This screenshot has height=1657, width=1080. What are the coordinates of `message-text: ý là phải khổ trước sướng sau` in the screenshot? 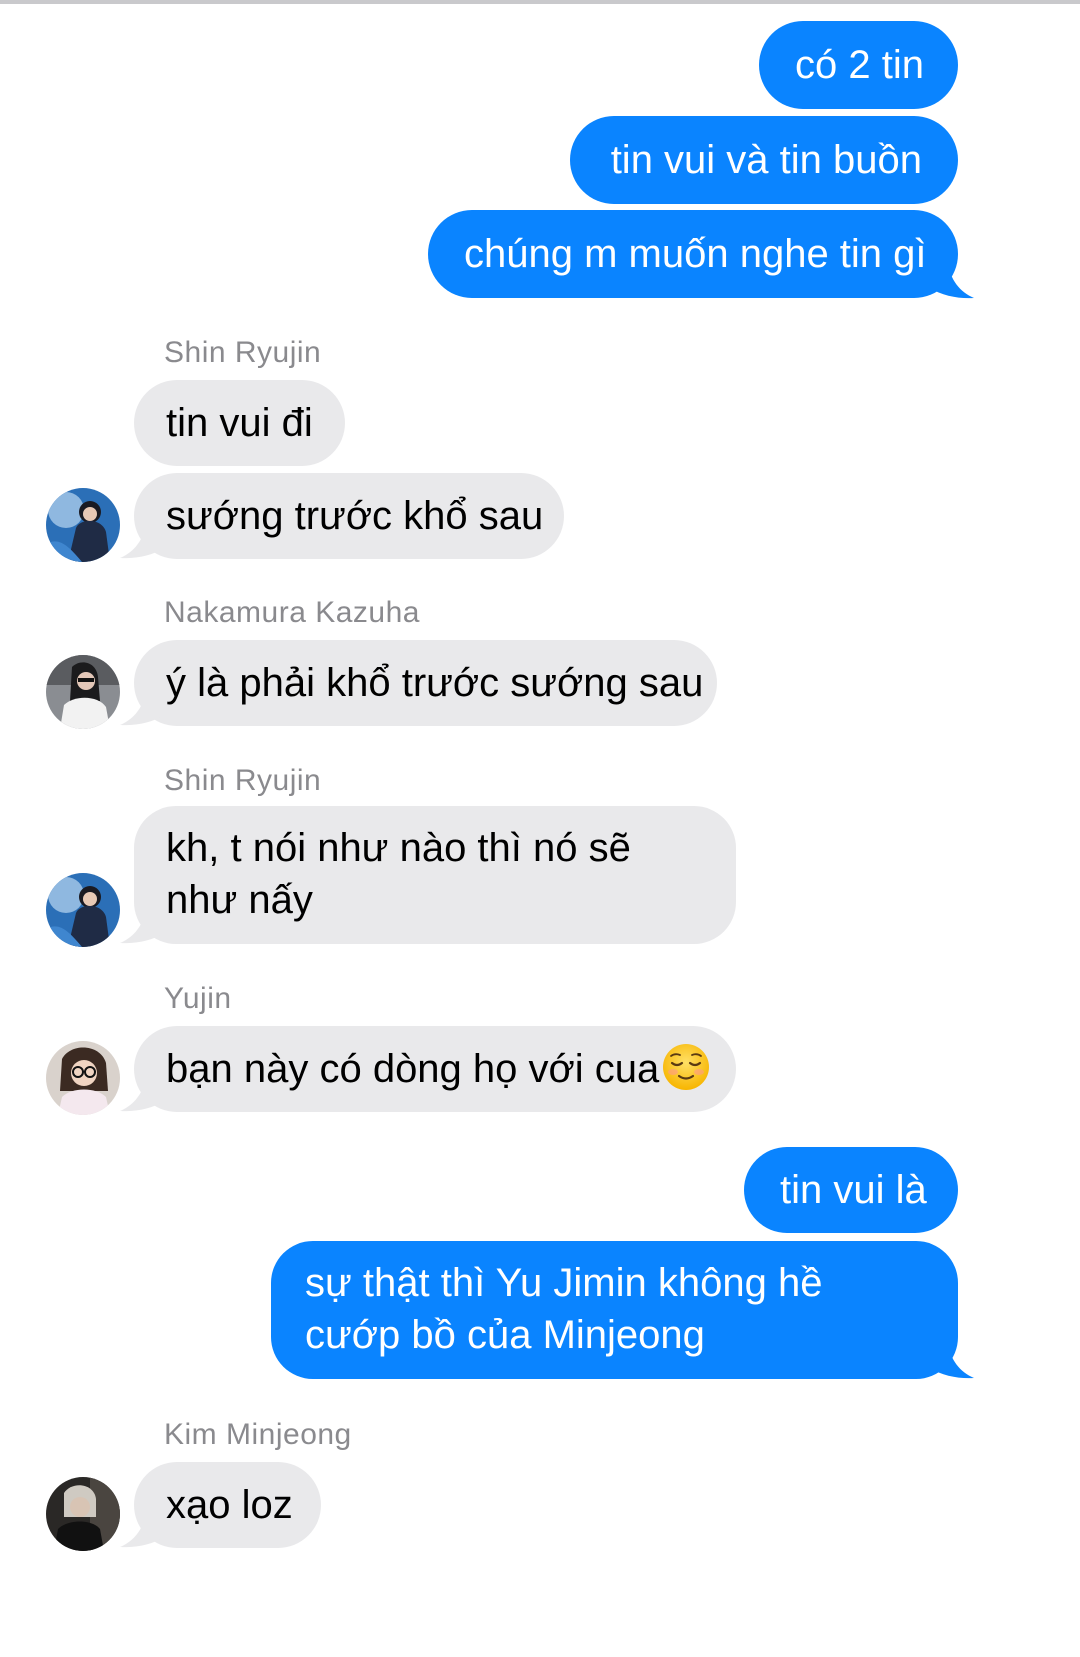 It's located at (435, 683).